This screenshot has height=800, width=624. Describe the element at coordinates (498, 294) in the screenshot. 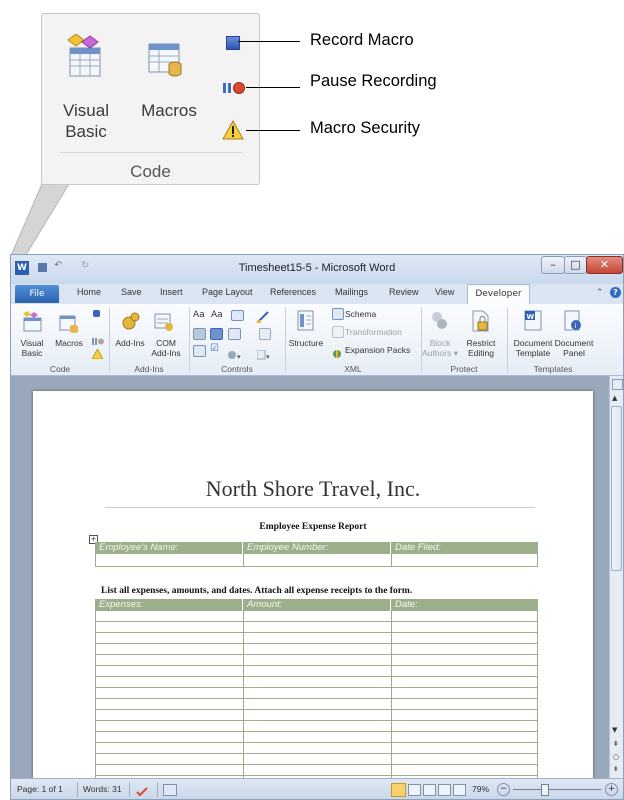

I see `tab-developer: Developer` at that location.